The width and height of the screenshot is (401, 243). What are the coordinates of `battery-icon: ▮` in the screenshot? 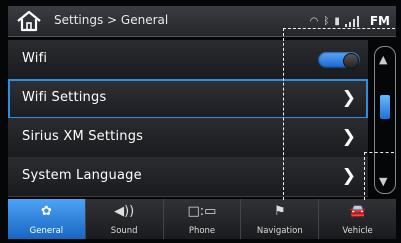 It's located at (337, 21).